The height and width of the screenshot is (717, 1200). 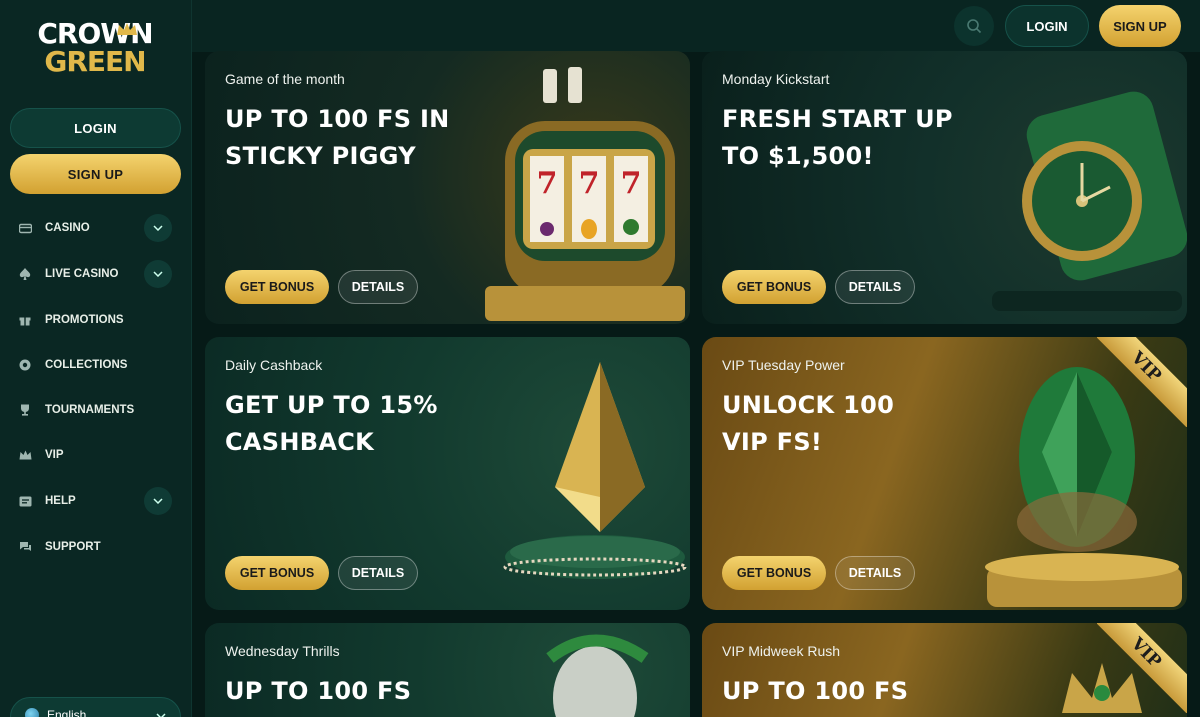 What do you see at coordinates (837, 137) in the screenshot?
I see `promo-title: FRESH START UP TO $1,500!` at bounding box center [837, 137].